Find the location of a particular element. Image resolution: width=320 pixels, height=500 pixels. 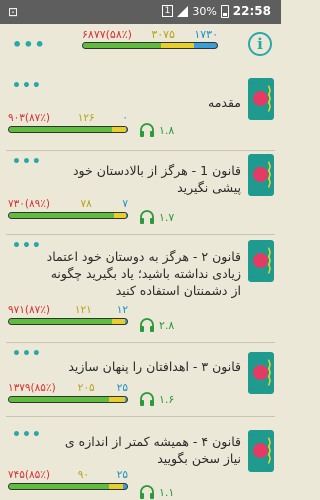

yellow-count: ۷۸ is located at coordinates (86, 204).